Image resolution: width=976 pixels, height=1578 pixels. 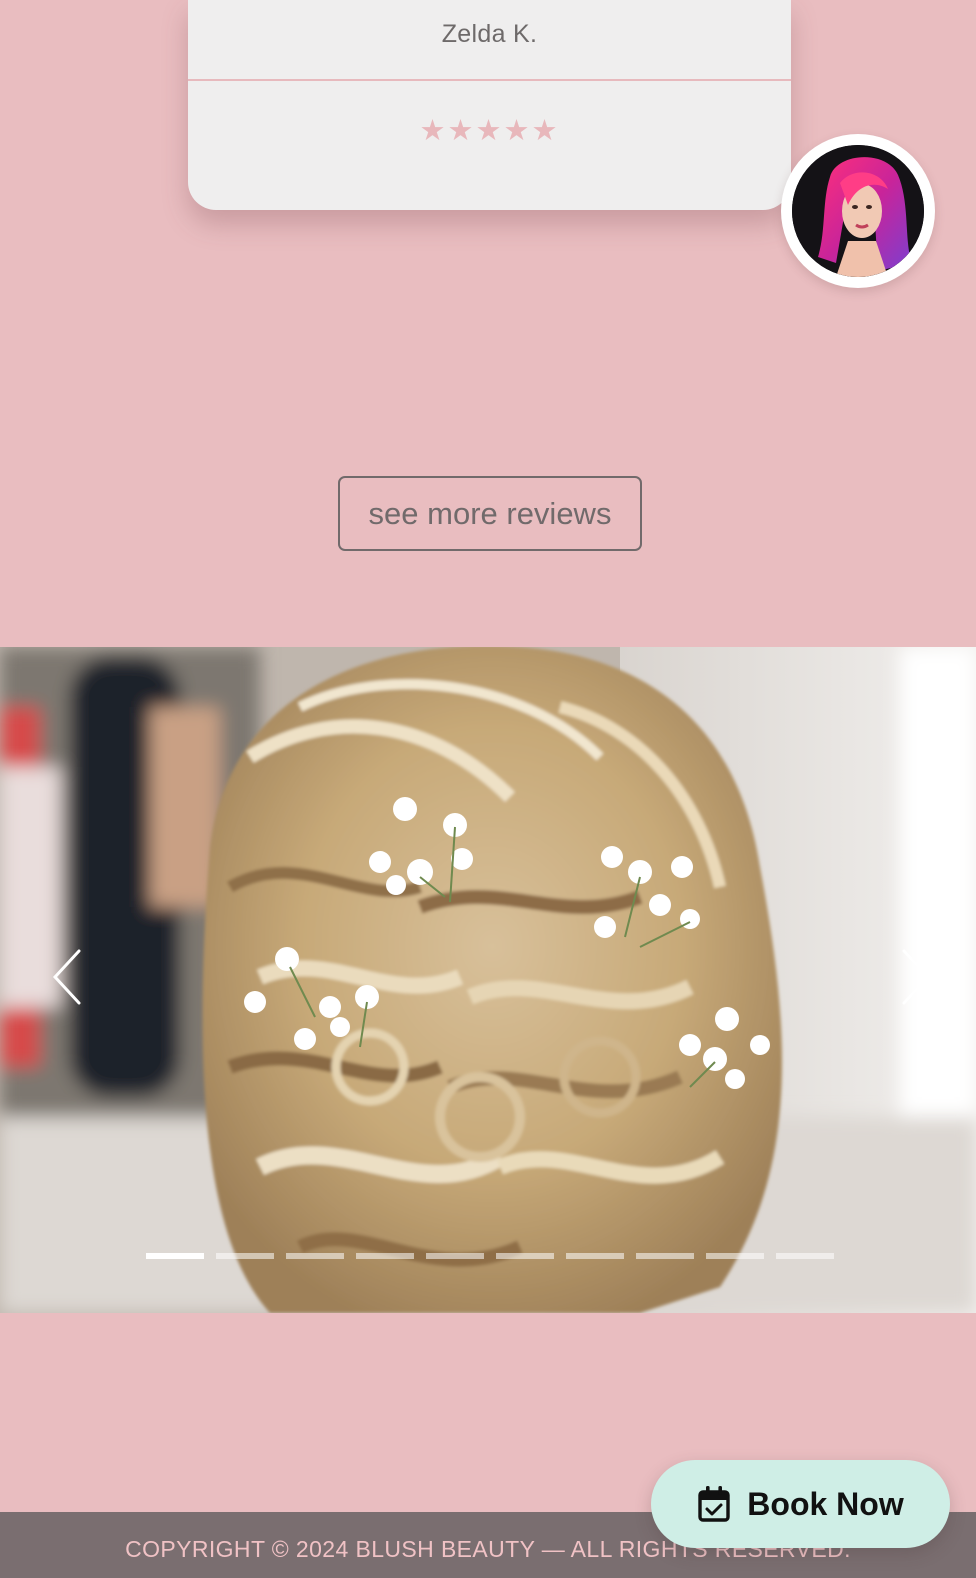 I want to click on chevron-left-icon, so click(x=66, y=977).